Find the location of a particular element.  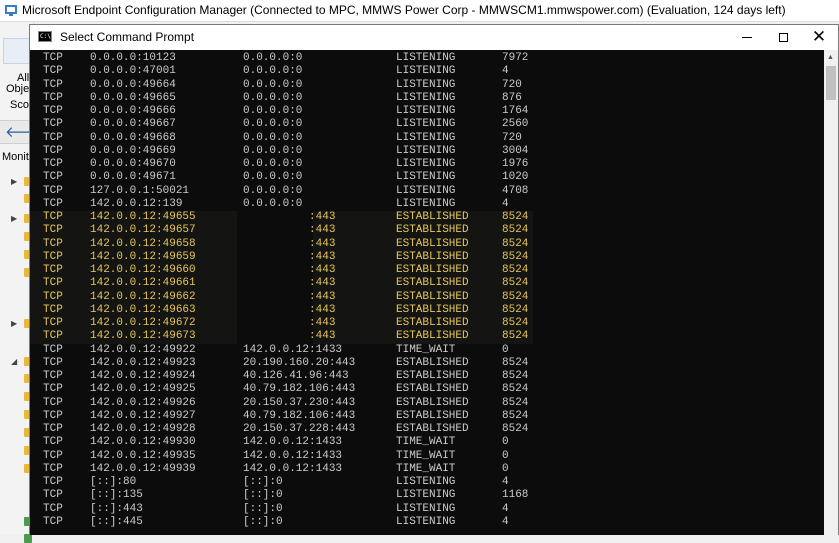

netstat-local: [::]:445 is located at coordinates (116, 521).